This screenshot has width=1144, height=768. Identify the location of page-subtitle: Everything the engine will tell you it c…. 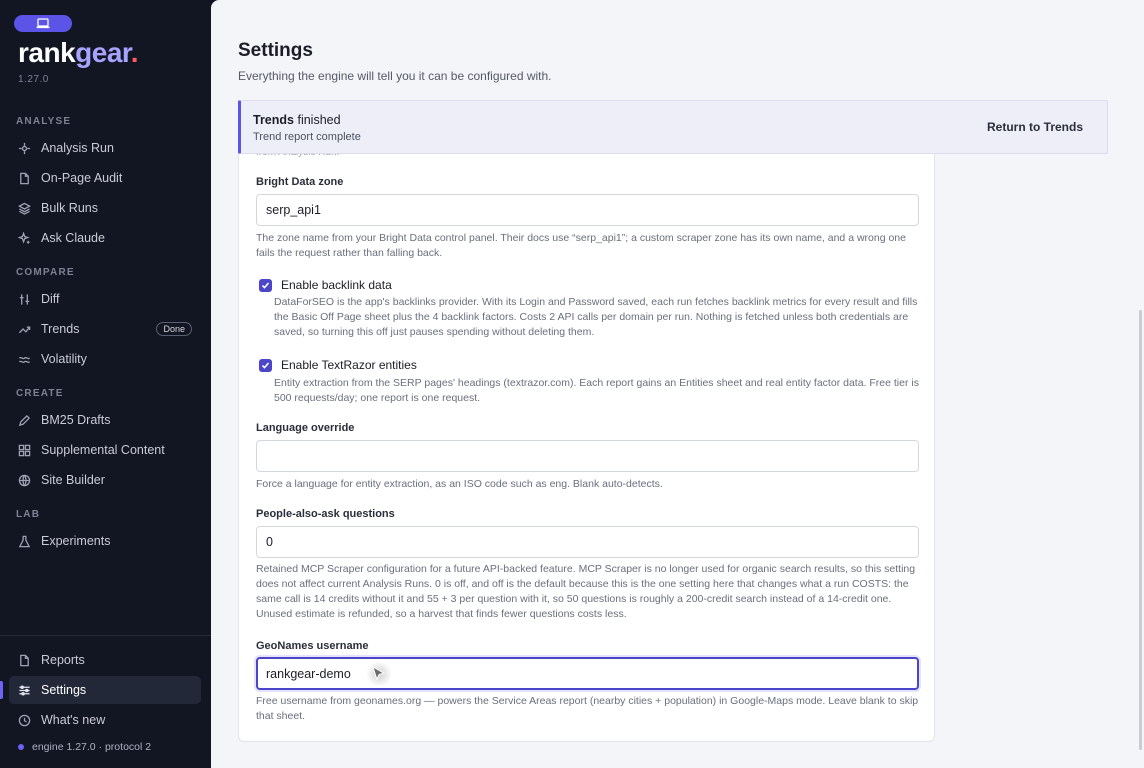
(395, 76).